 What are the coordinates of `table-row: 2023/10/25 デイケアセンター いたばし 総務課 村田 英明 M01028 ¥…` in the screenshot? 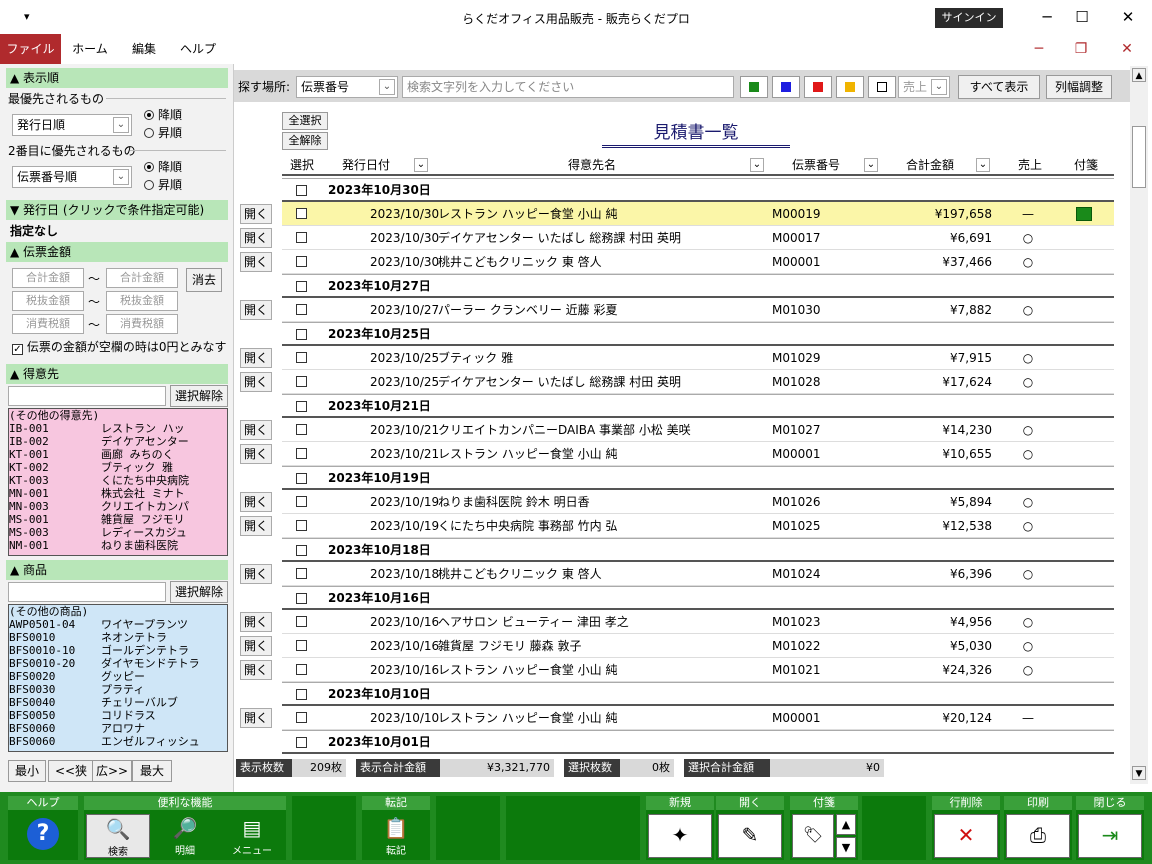 It's located at (698, 382).